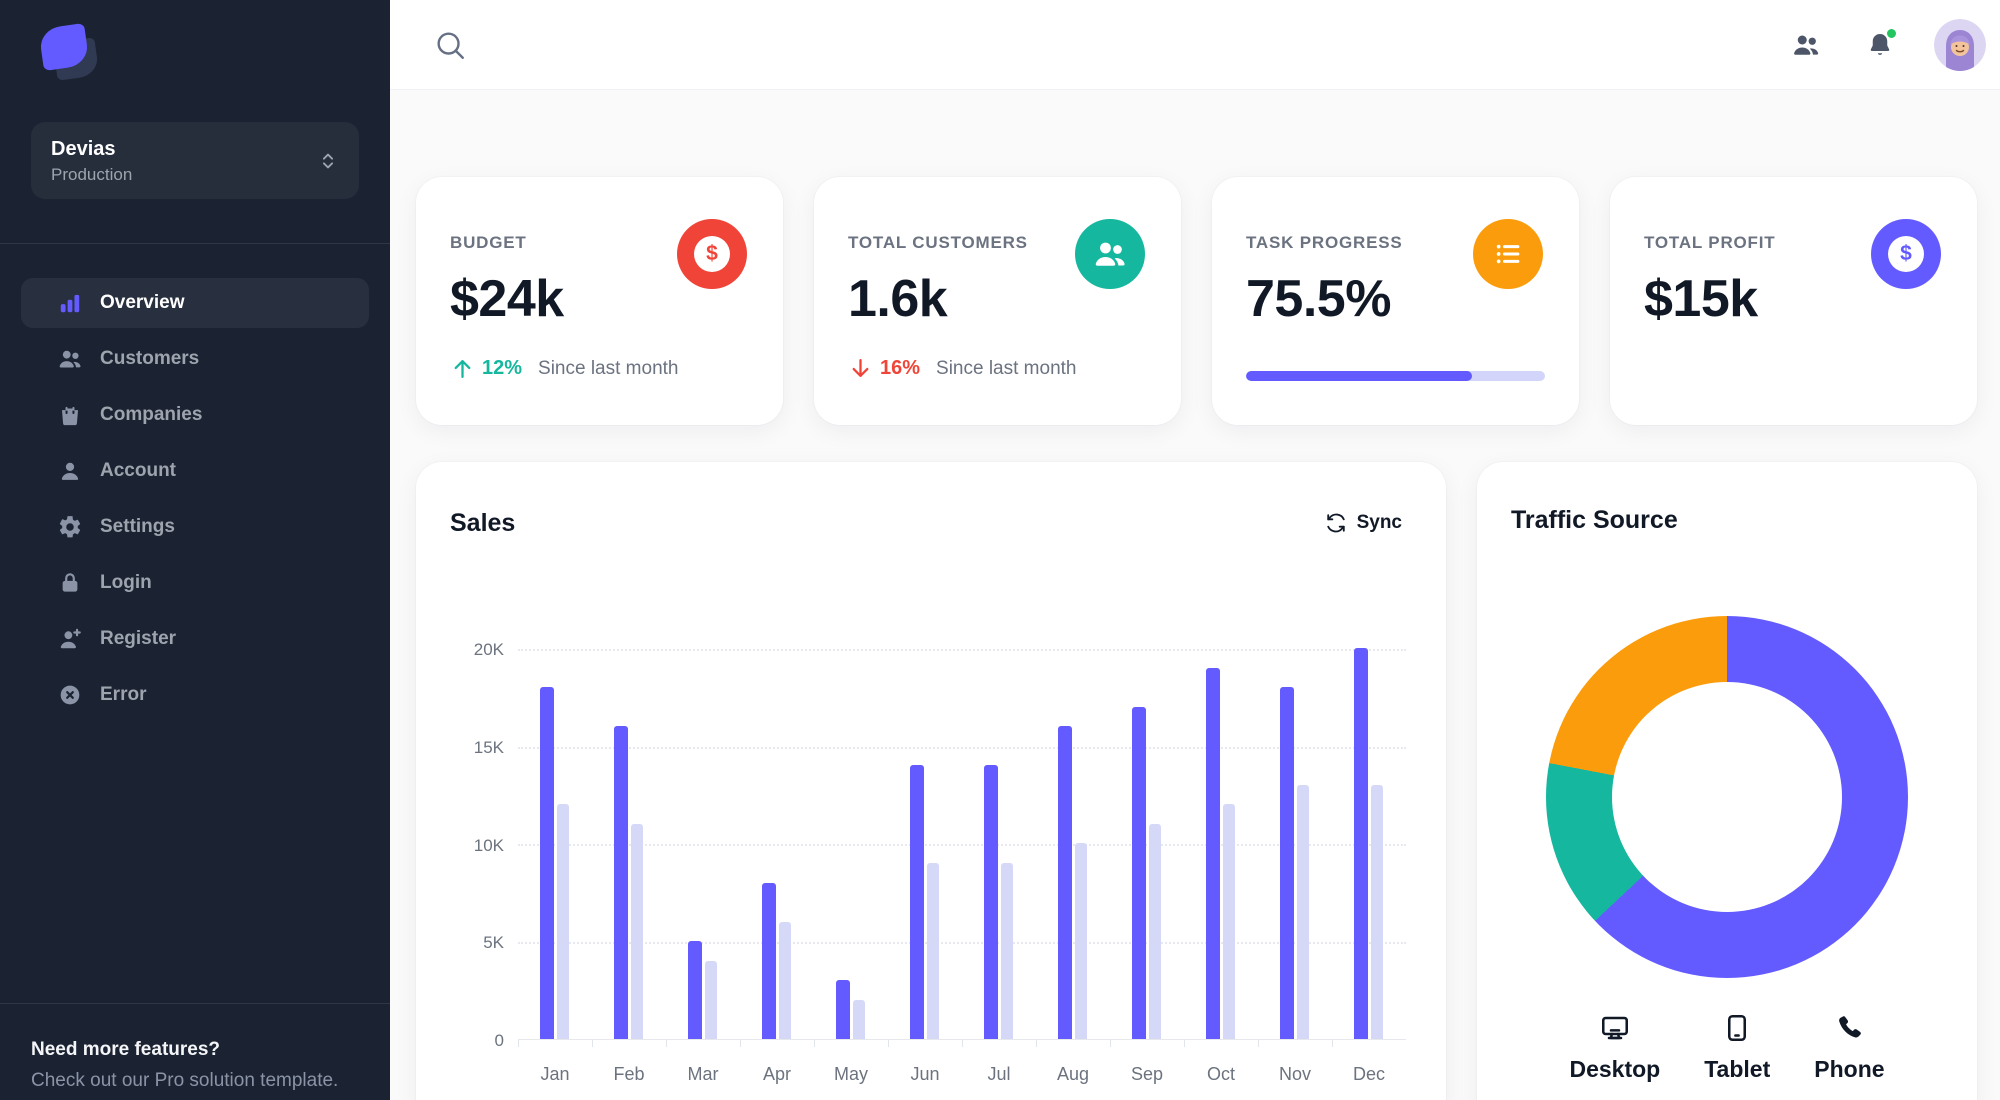 This screenshot has height=1100, width=2000. Describe the element at coordinates (70, 583) in the screenshot. I see `lock-icon` at that location.